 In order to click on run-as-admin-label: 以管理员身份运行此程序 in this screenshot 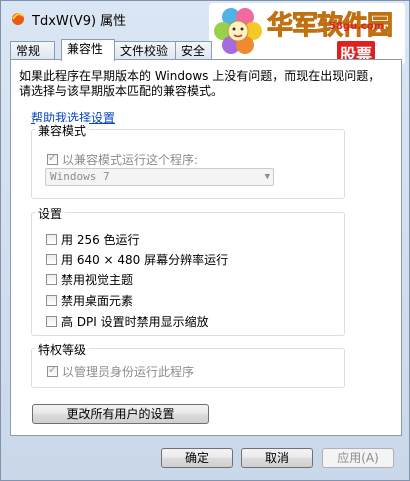, I will do `click(128, 372)`.